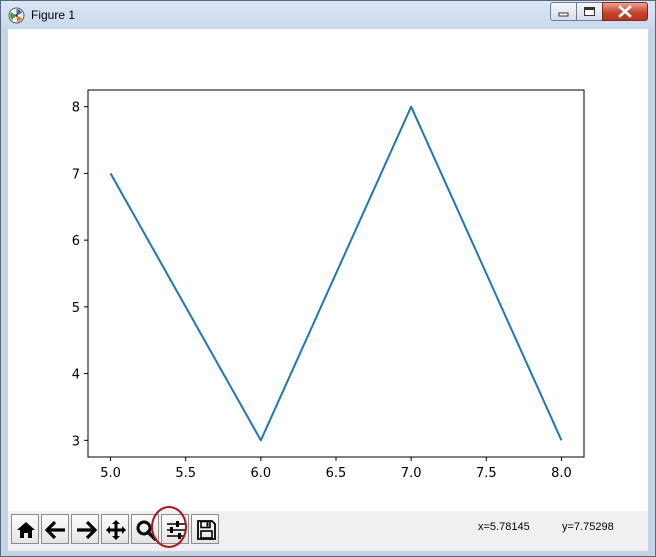  Describe the element at coordinates (328, 531) in the screenshot. I see `navigation-toolbar` at that location.